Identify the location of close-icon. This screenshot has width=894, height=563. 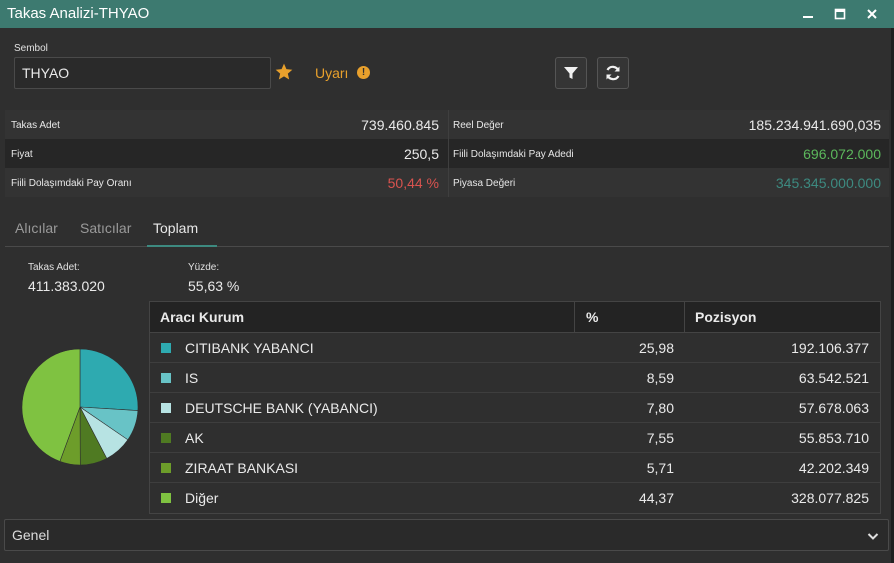
(872, 14).